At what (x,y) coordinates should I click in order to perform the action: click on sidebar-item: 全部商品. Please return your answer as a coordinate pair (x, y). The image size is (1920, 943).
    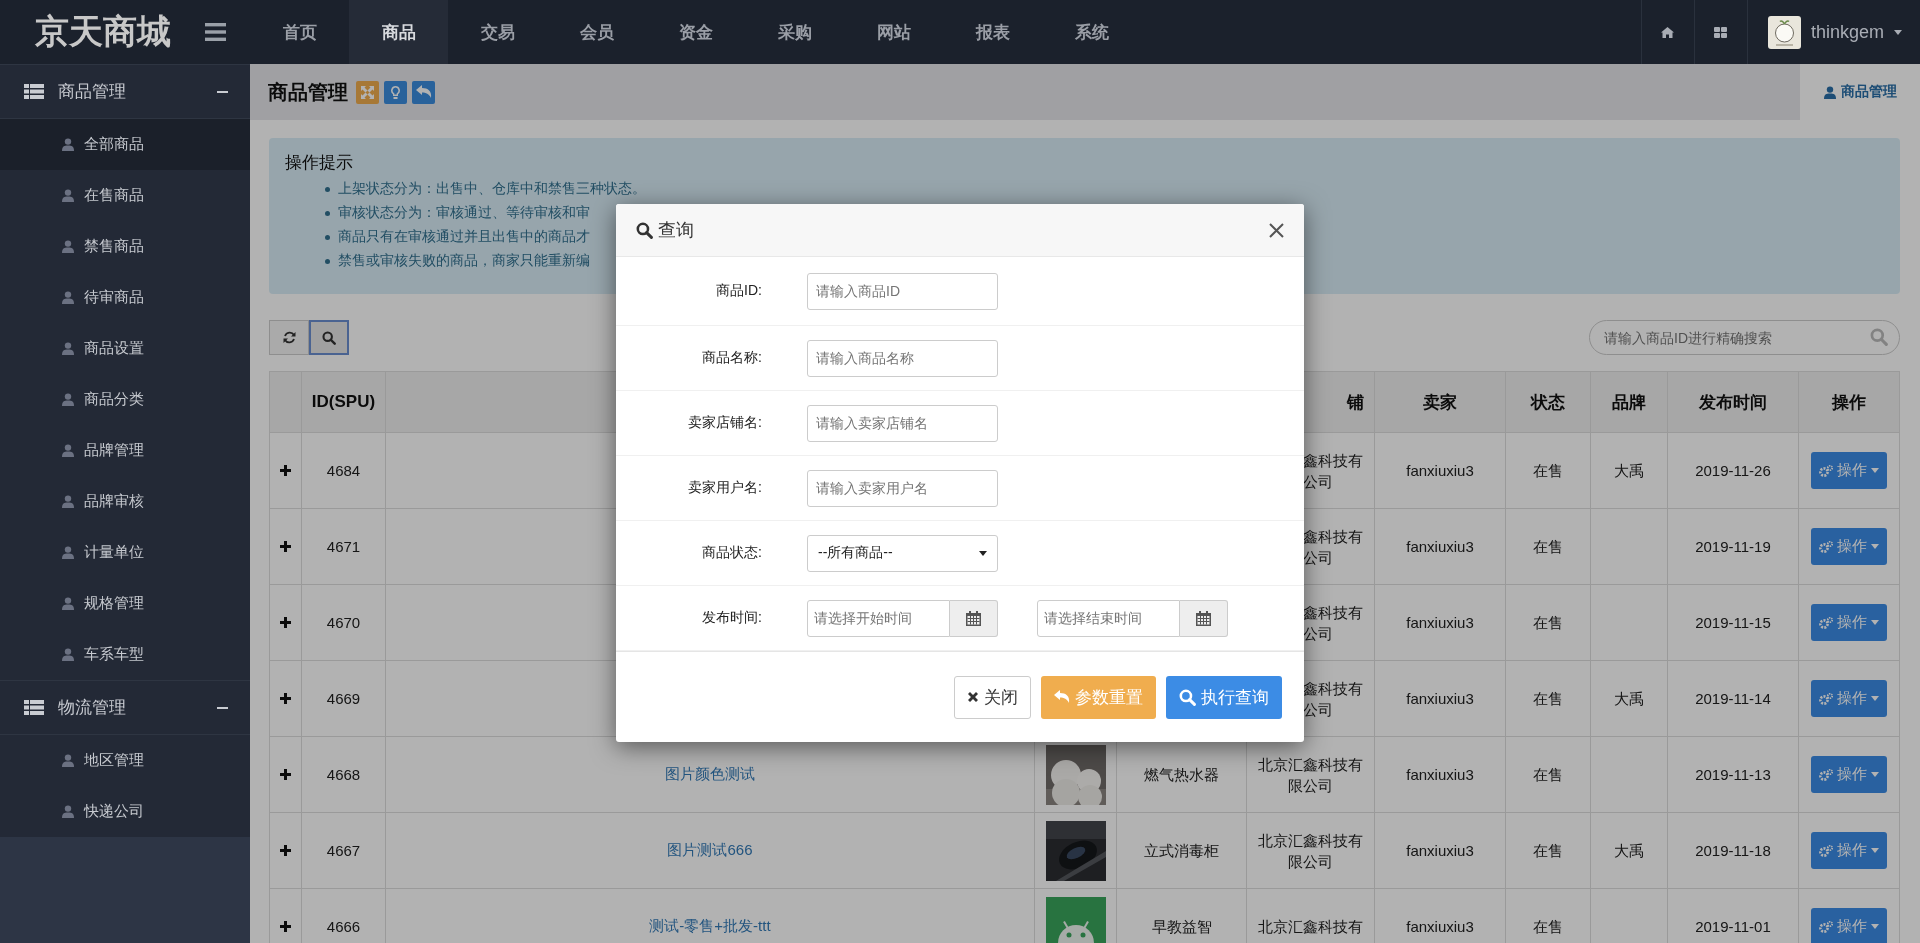
    Looking at the image, I should click on (125, 144).